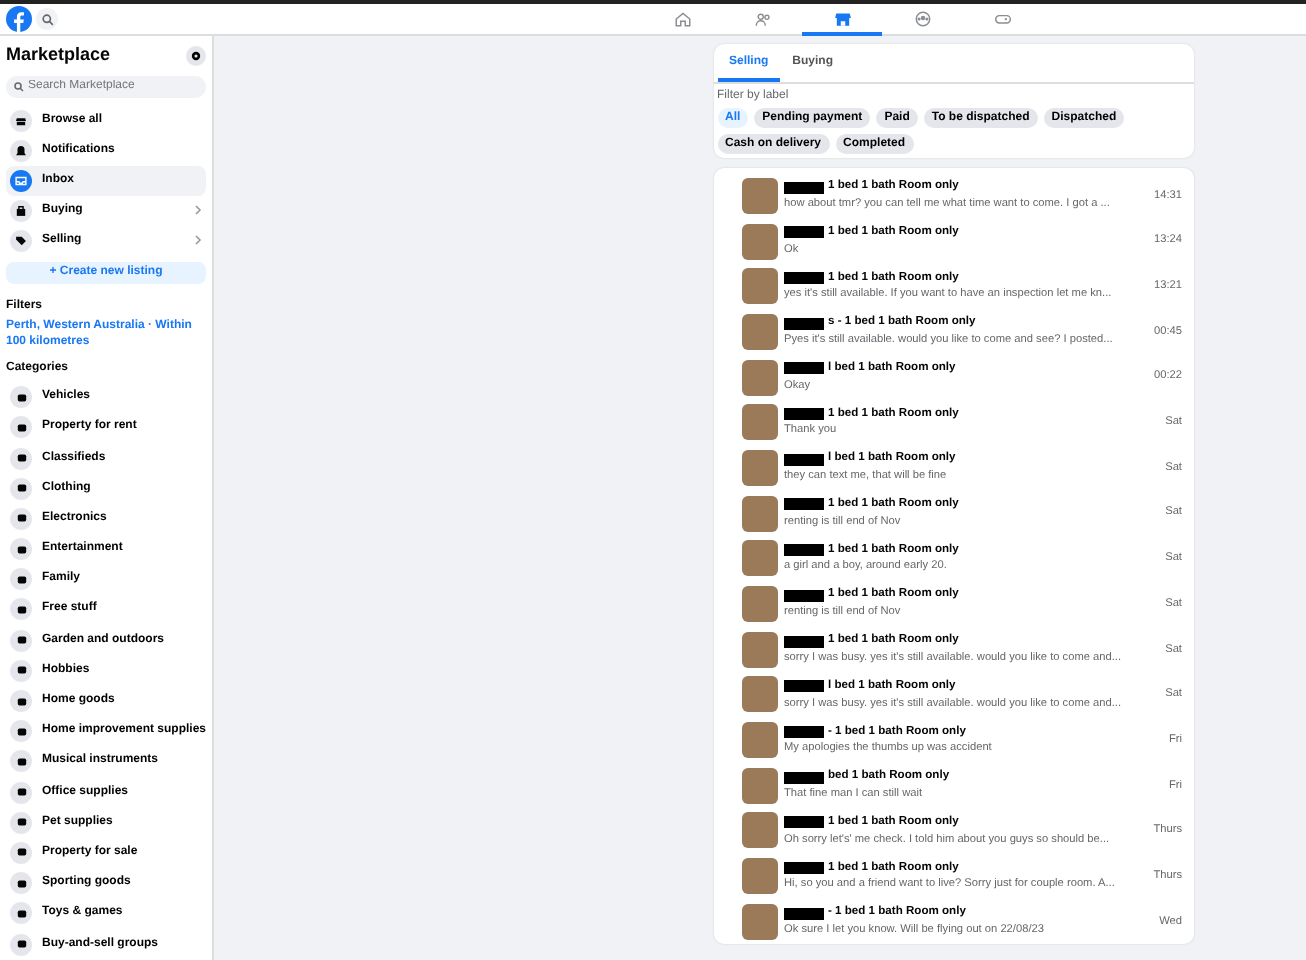 The width and height of the screenshot is (1306, 960). What do you see at coordinates (58, 55) in the screenshot?
I see `sidebar-title: Marketplace` at bounding box center [58, 55].